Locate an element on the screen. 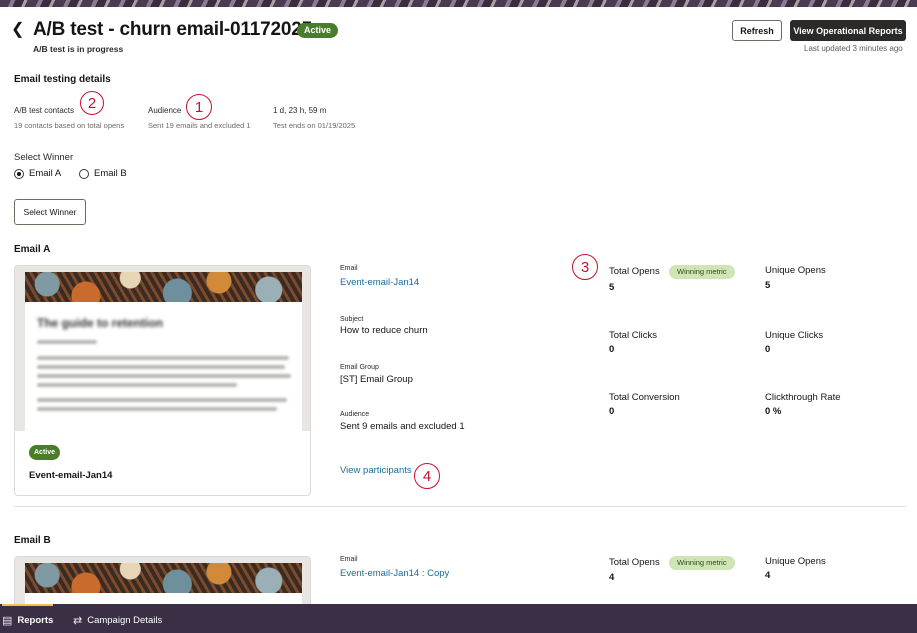  email-preview: The guide to retention is located at coordinates (162, 348).